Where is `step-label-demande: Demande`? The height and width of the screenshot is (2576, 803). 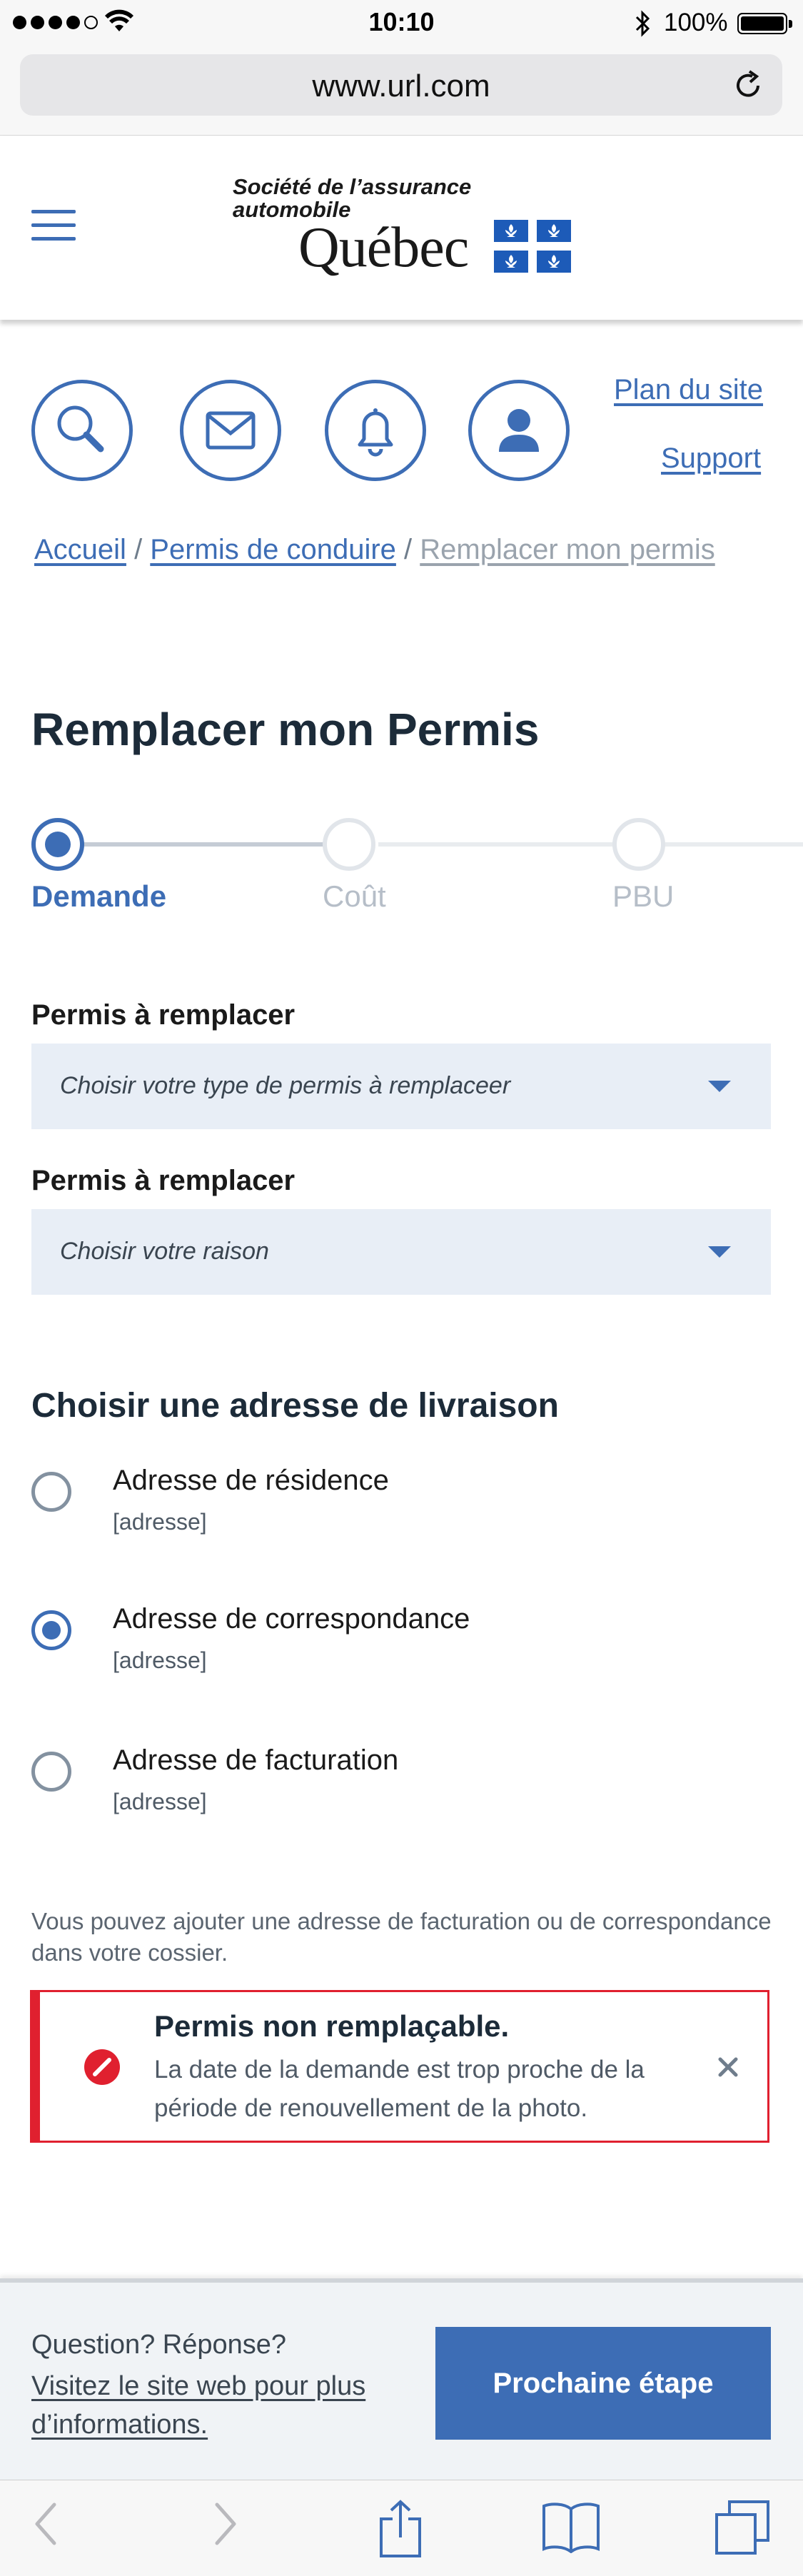
step-label-demande: Demande is located at coordinates (99, 896).